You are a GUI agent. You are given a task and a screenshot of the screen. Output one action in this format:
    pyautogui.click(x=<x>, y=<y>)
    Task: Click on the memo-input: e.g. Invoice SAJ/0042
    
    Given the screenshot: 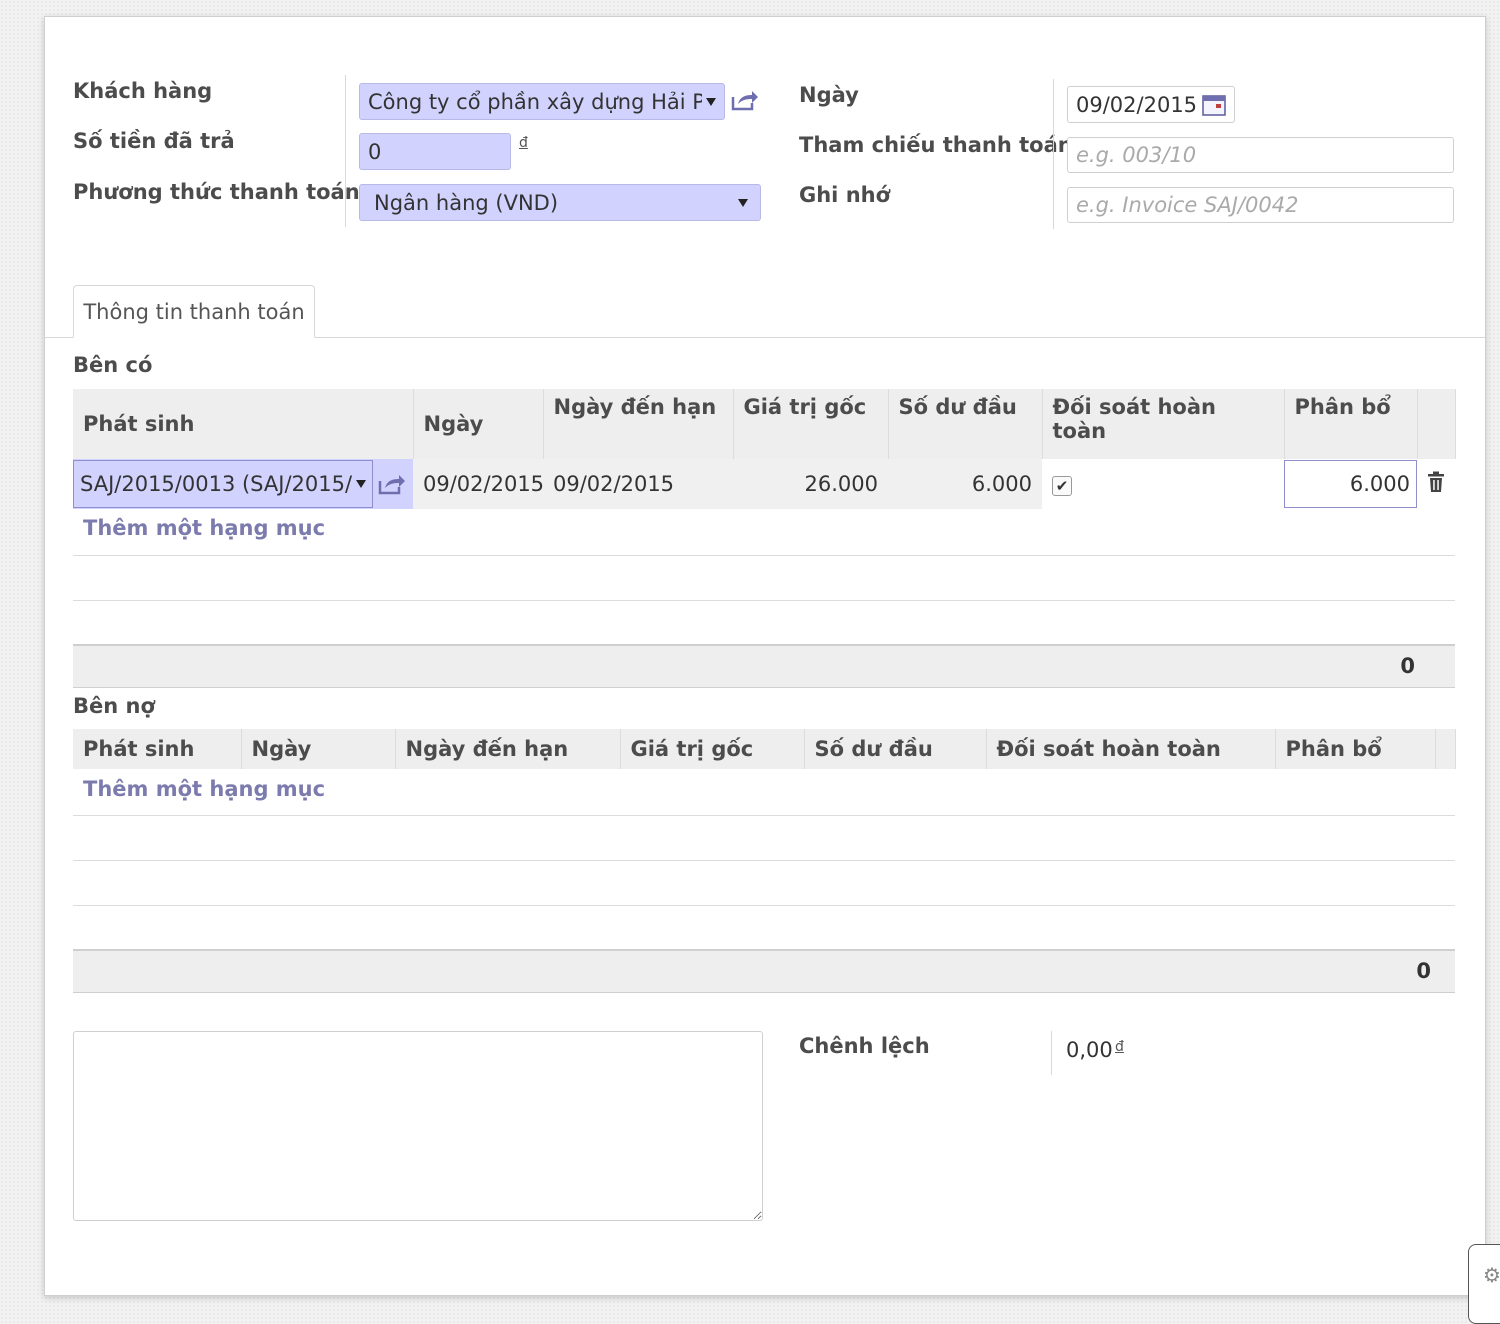 What is the action you would take?
    pyautogui.click(x=1260, y=205)
    